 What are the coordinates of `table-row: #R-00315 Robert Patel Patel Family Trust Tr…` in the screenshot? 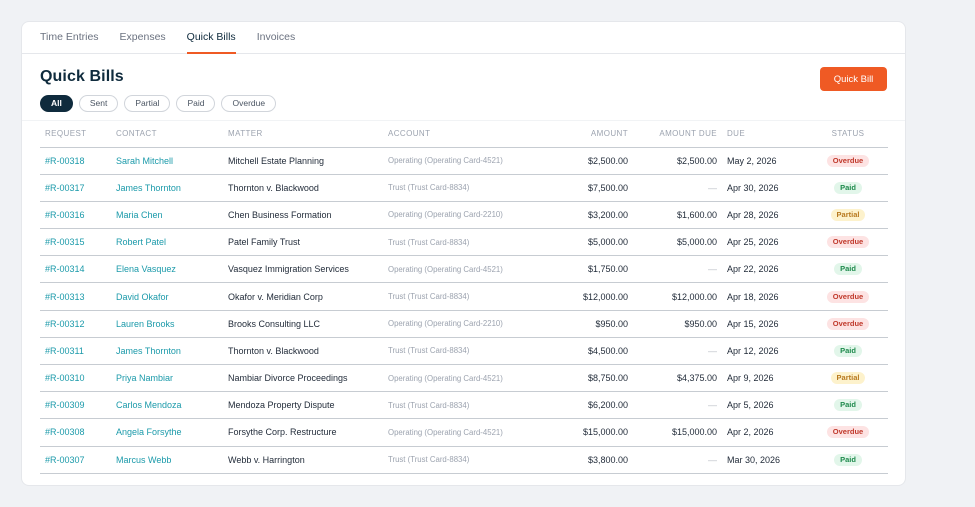 It's located at (464, 242).